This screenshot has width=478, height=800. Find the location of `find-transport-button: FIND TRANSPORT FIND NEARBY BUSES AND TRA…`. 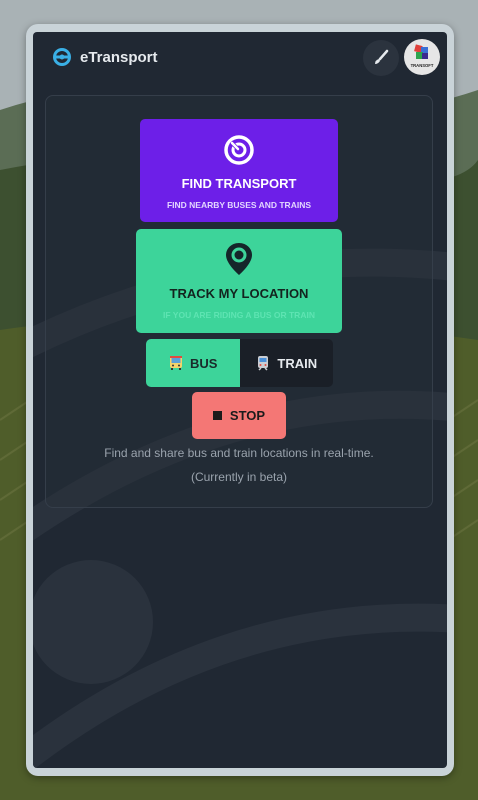

find-transport-button: FIND TRANSPORT FIND NEARBY BUSES AND TRA… is located at coordinates (239, 170).